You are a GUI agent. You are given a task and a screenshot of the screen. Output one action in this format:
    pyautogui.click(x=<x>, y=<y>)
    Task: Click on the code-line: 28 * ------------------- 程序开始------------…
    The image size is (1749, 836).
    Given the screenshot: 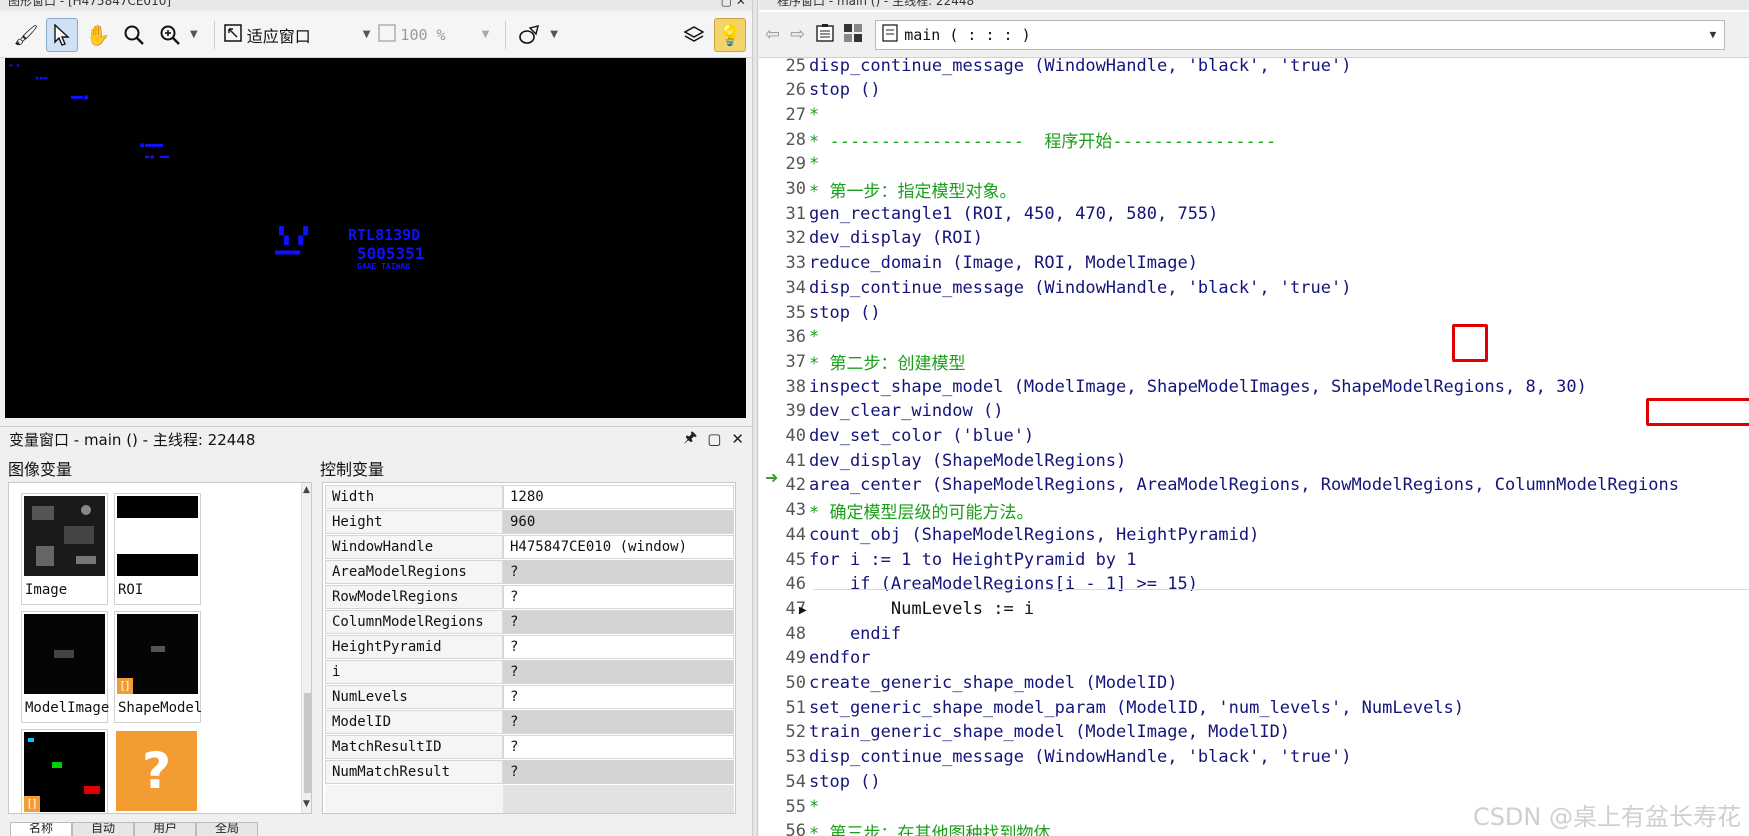 What is the action you would take?
    pyautogui.click(x=1254, y=140)
    